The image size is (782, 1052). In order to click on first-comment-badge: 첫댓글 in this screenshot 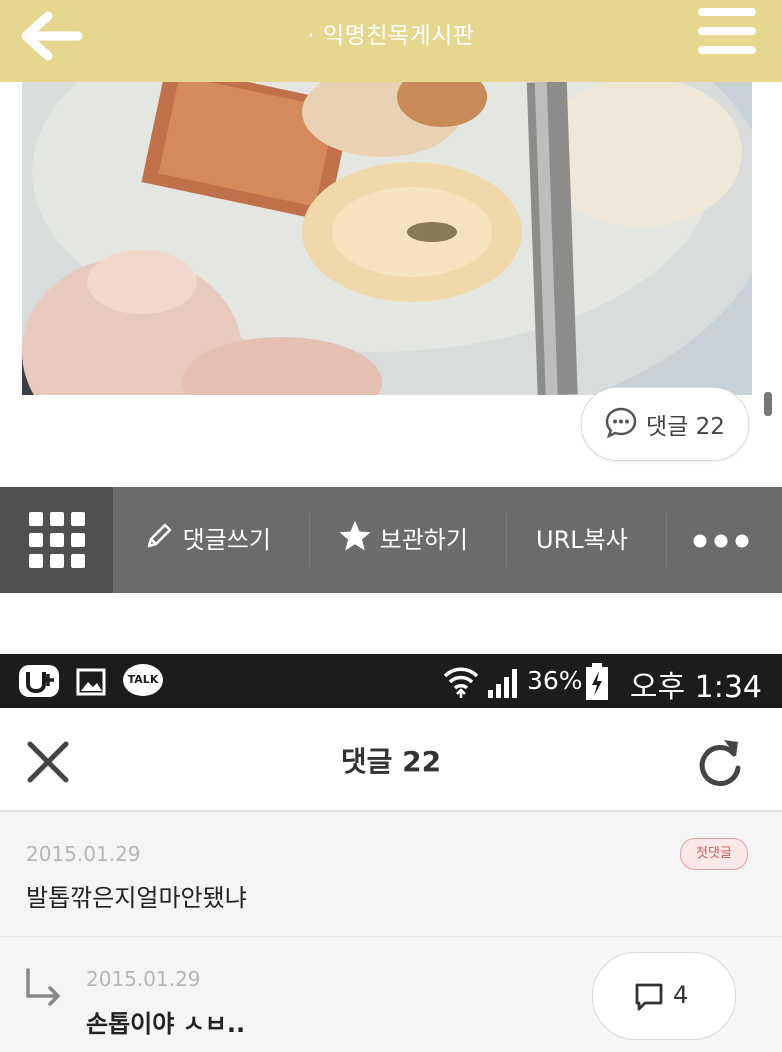, I will do `click(714, 854)`.